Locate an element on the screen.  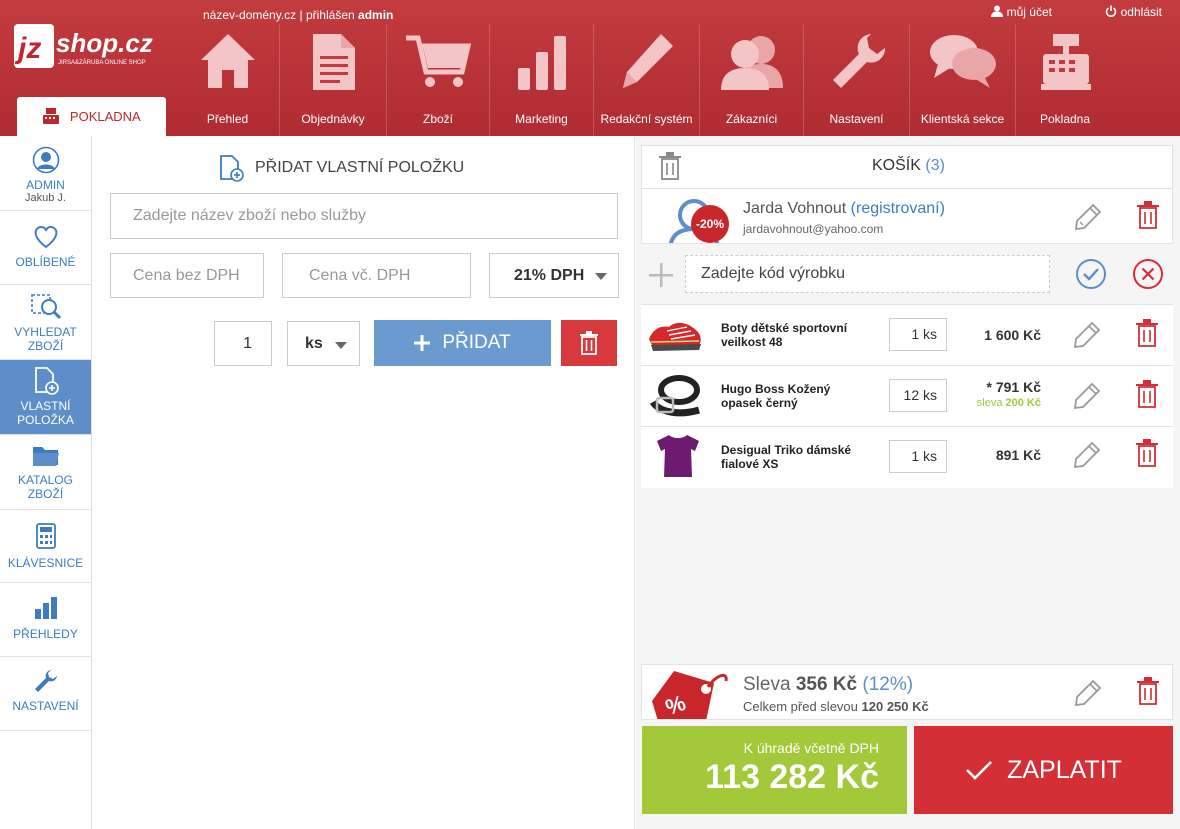
logo-text: shop.cz is located at coordinates (104, 43).